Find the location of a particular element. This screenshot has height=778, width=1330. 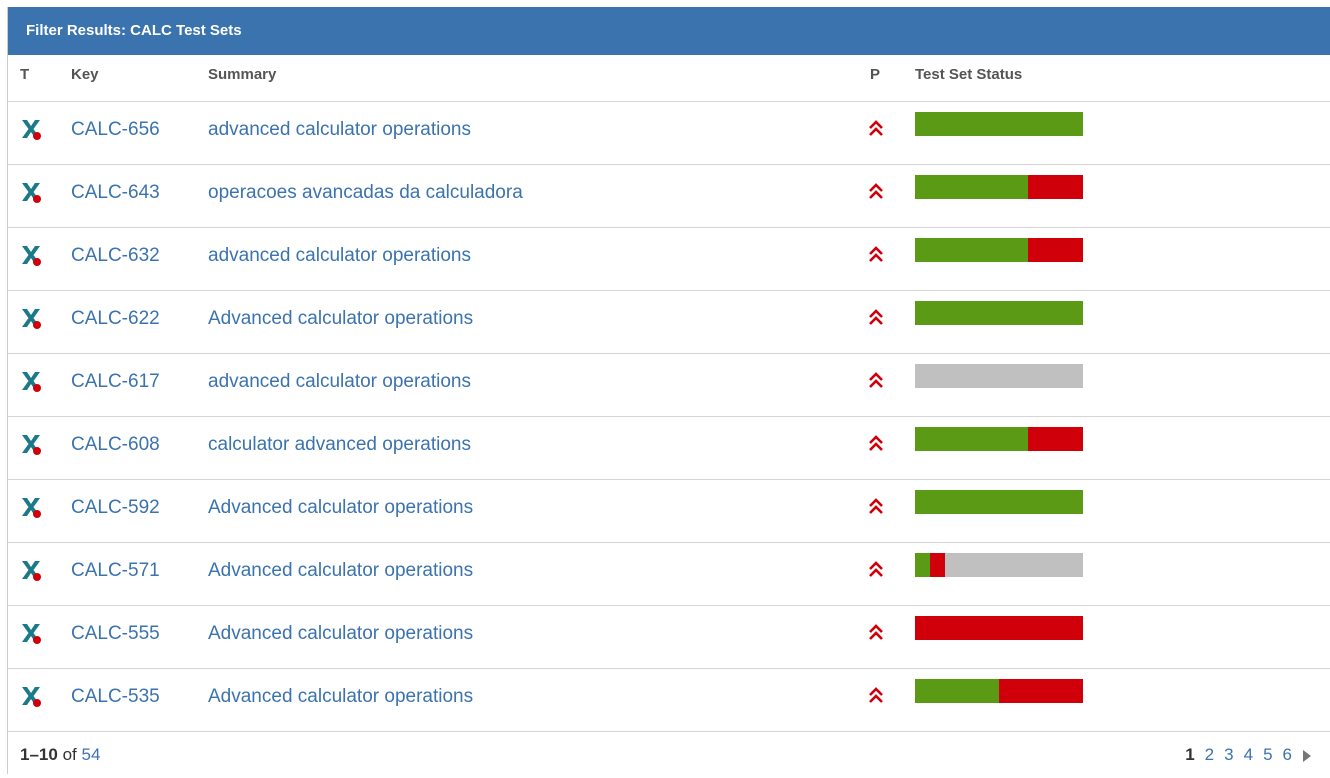

page-link-3: 3 is located at coordinates (1228, 755).